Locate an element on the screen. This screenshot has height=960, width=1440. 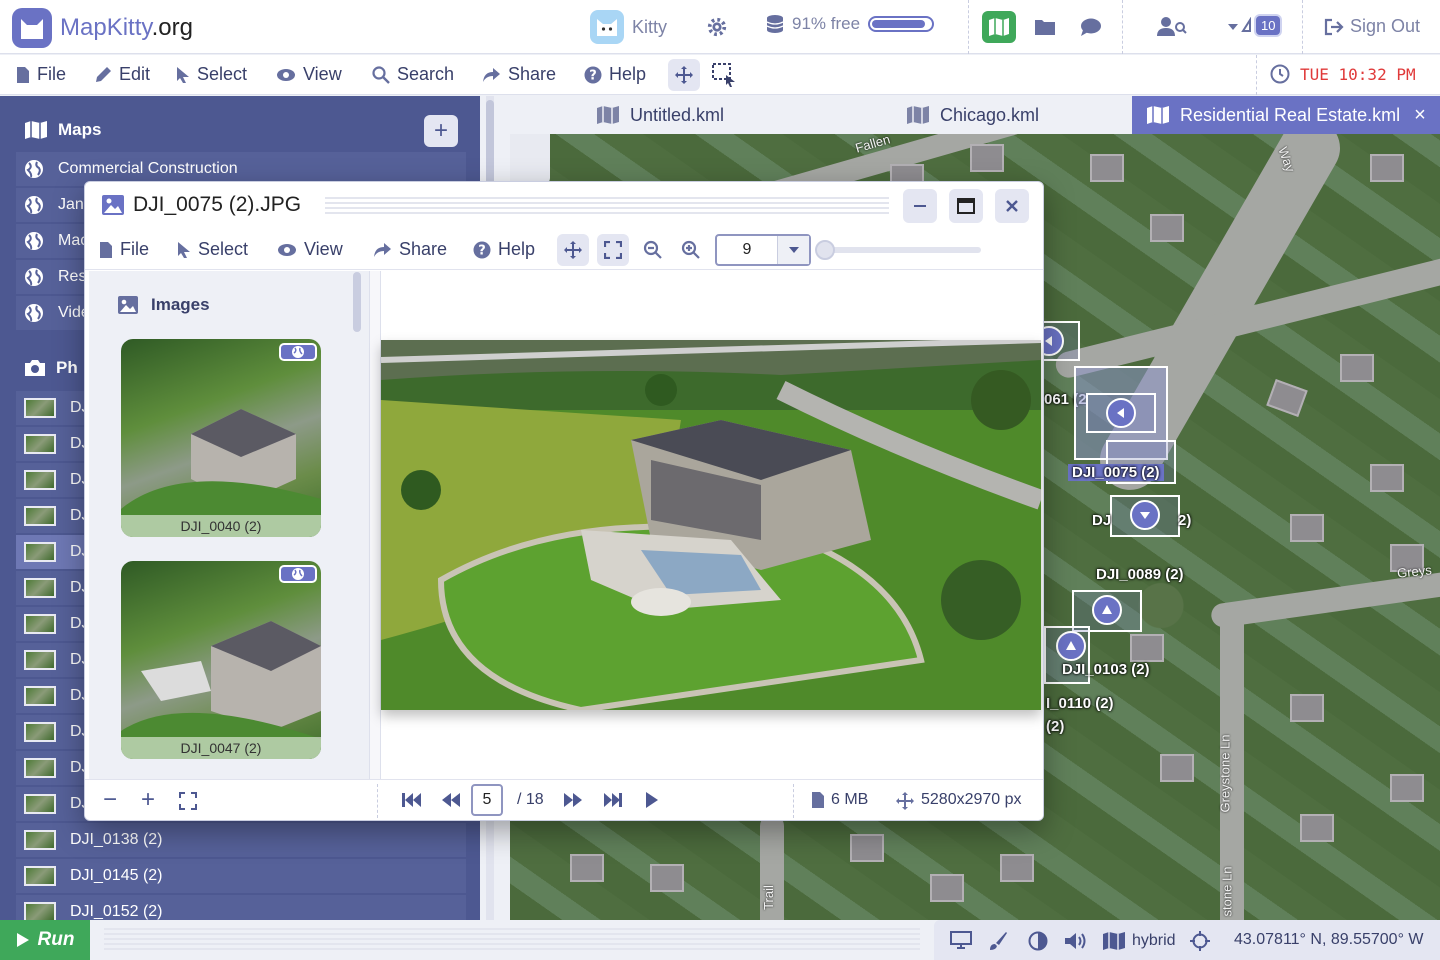
menu-search: Search is located at coordinates (413, 74).